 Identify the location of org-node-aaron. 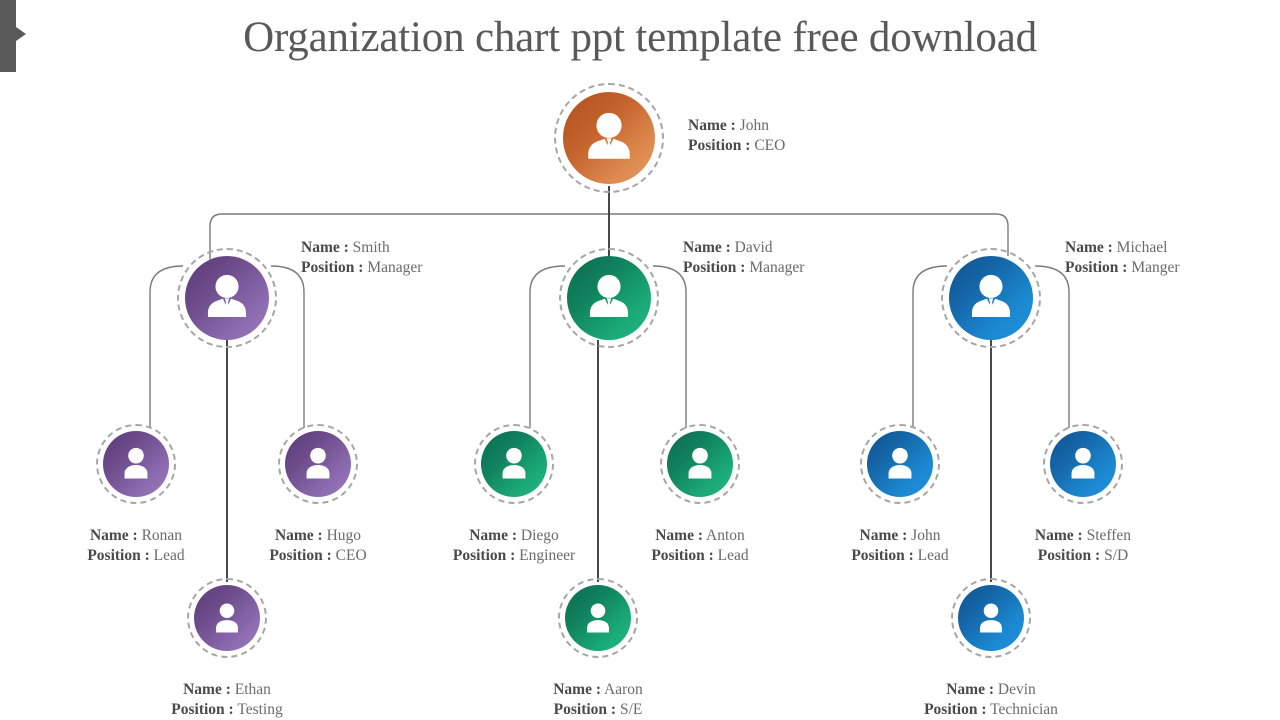
(598, 618).